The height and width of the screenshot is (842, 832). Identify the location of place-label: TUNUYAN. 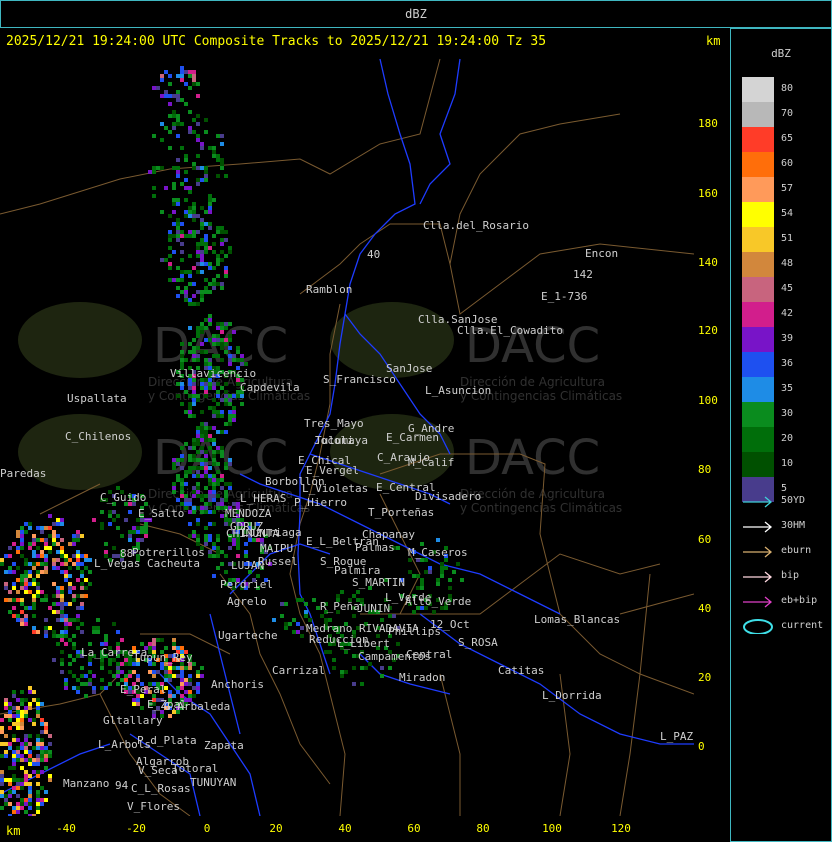
(213, 782).